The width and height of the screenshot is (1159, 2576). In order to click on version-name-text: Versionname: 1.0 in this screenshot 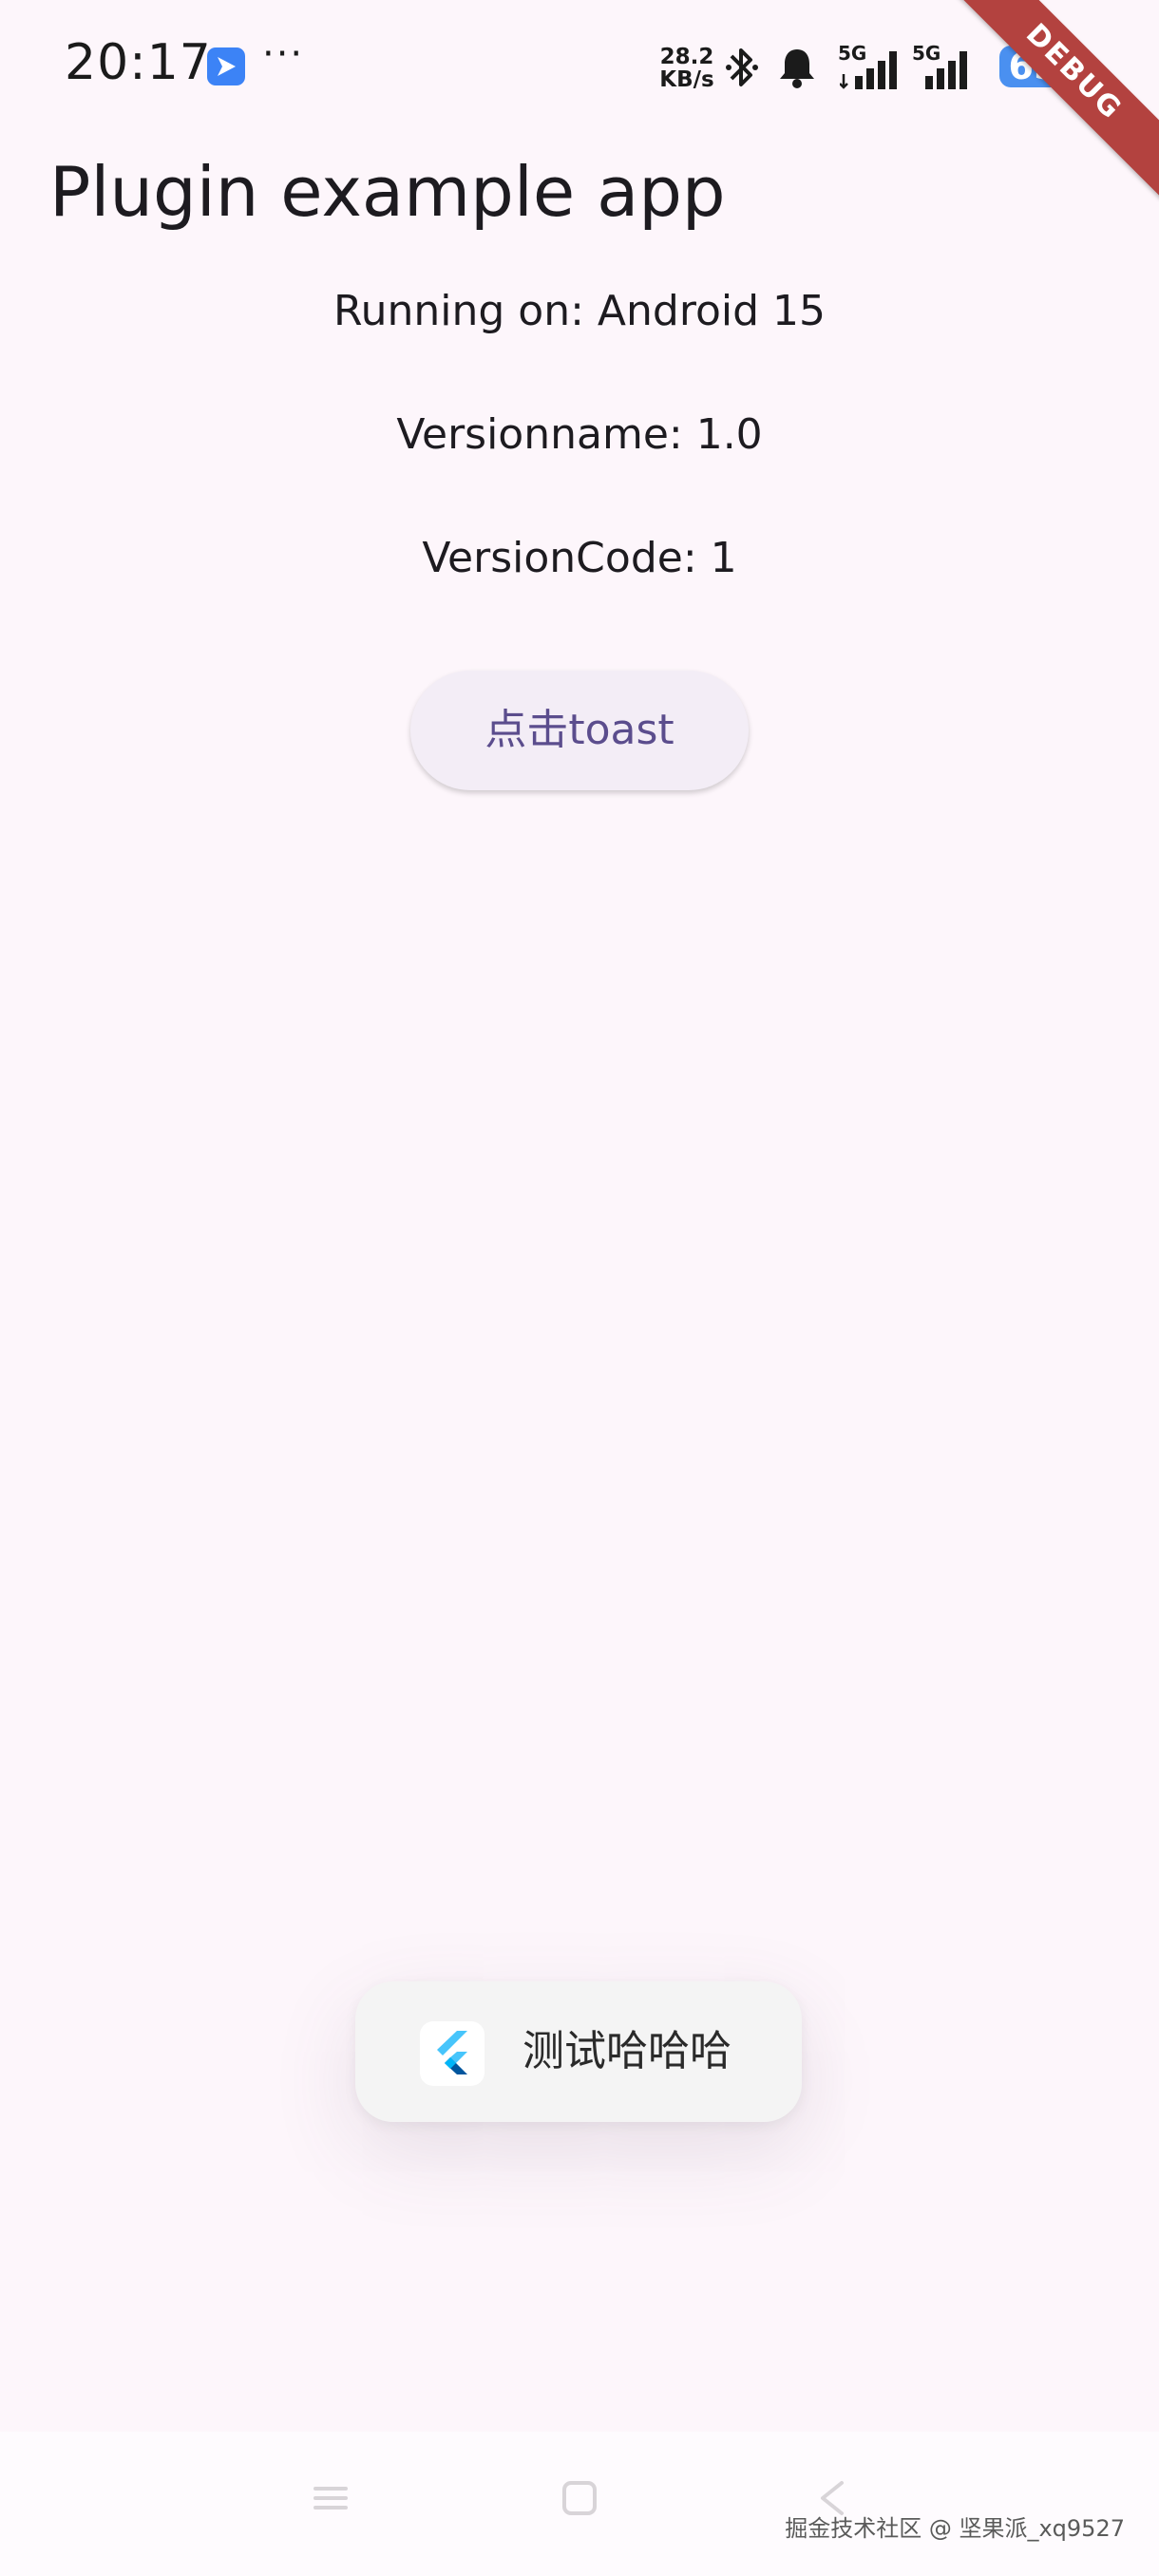, I will do `click(579, 434)`.